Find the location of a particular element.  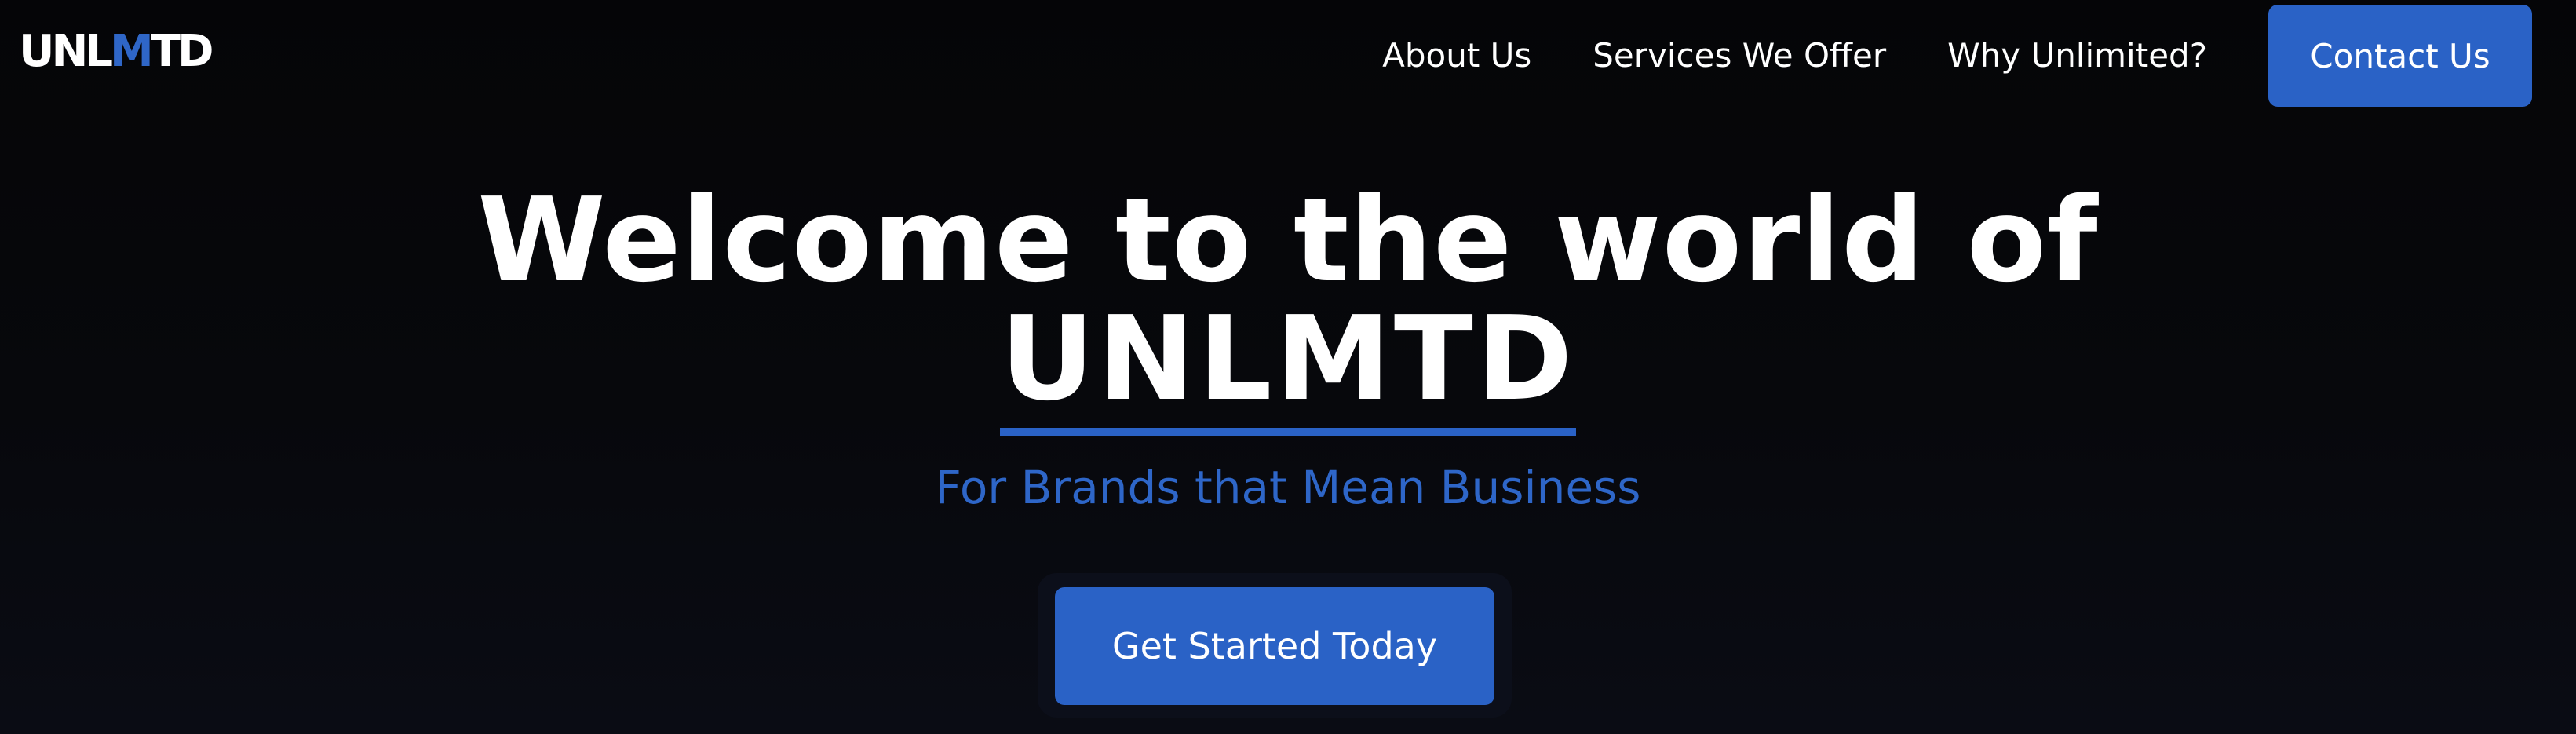

hero-title: Welcome to the world of is located at coordinates (1288, 240).